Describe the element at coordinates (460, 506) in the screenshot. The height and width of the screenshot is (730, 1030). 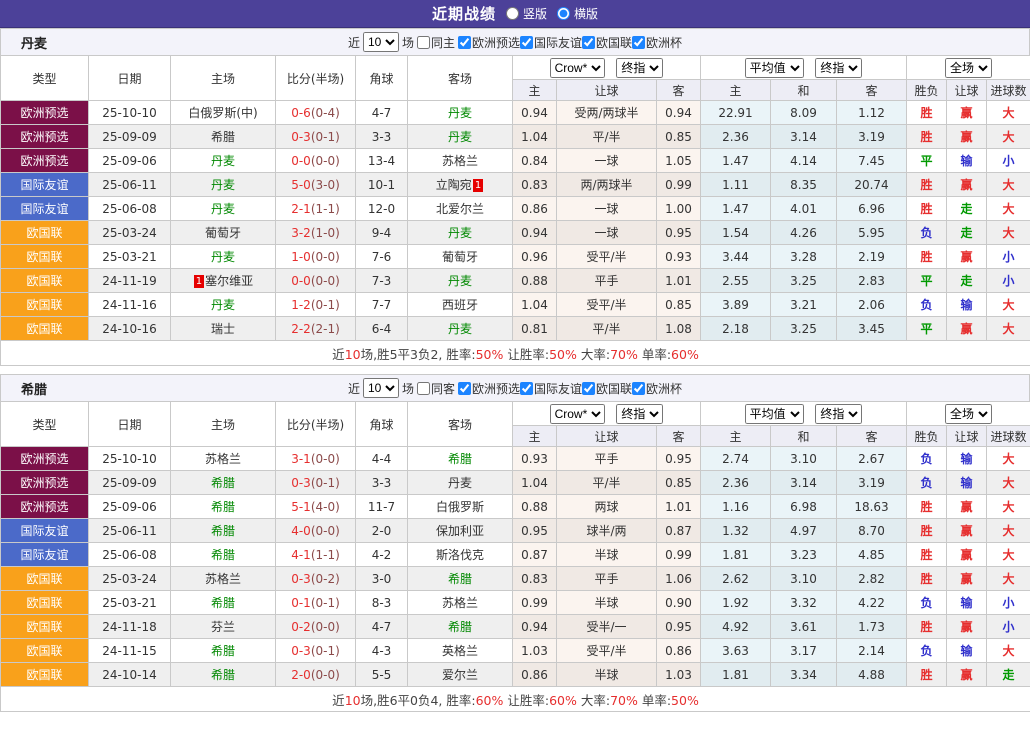
I see `away-team: 白俄罗斯` at that location.